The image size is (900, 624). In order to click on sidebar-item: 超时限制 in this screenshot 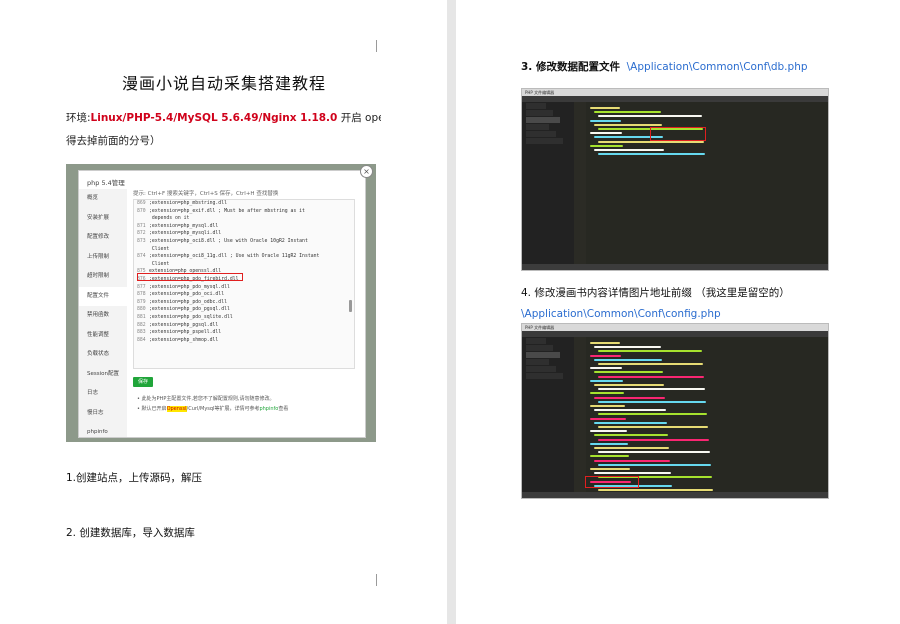, I will do `click(103, 277)`.